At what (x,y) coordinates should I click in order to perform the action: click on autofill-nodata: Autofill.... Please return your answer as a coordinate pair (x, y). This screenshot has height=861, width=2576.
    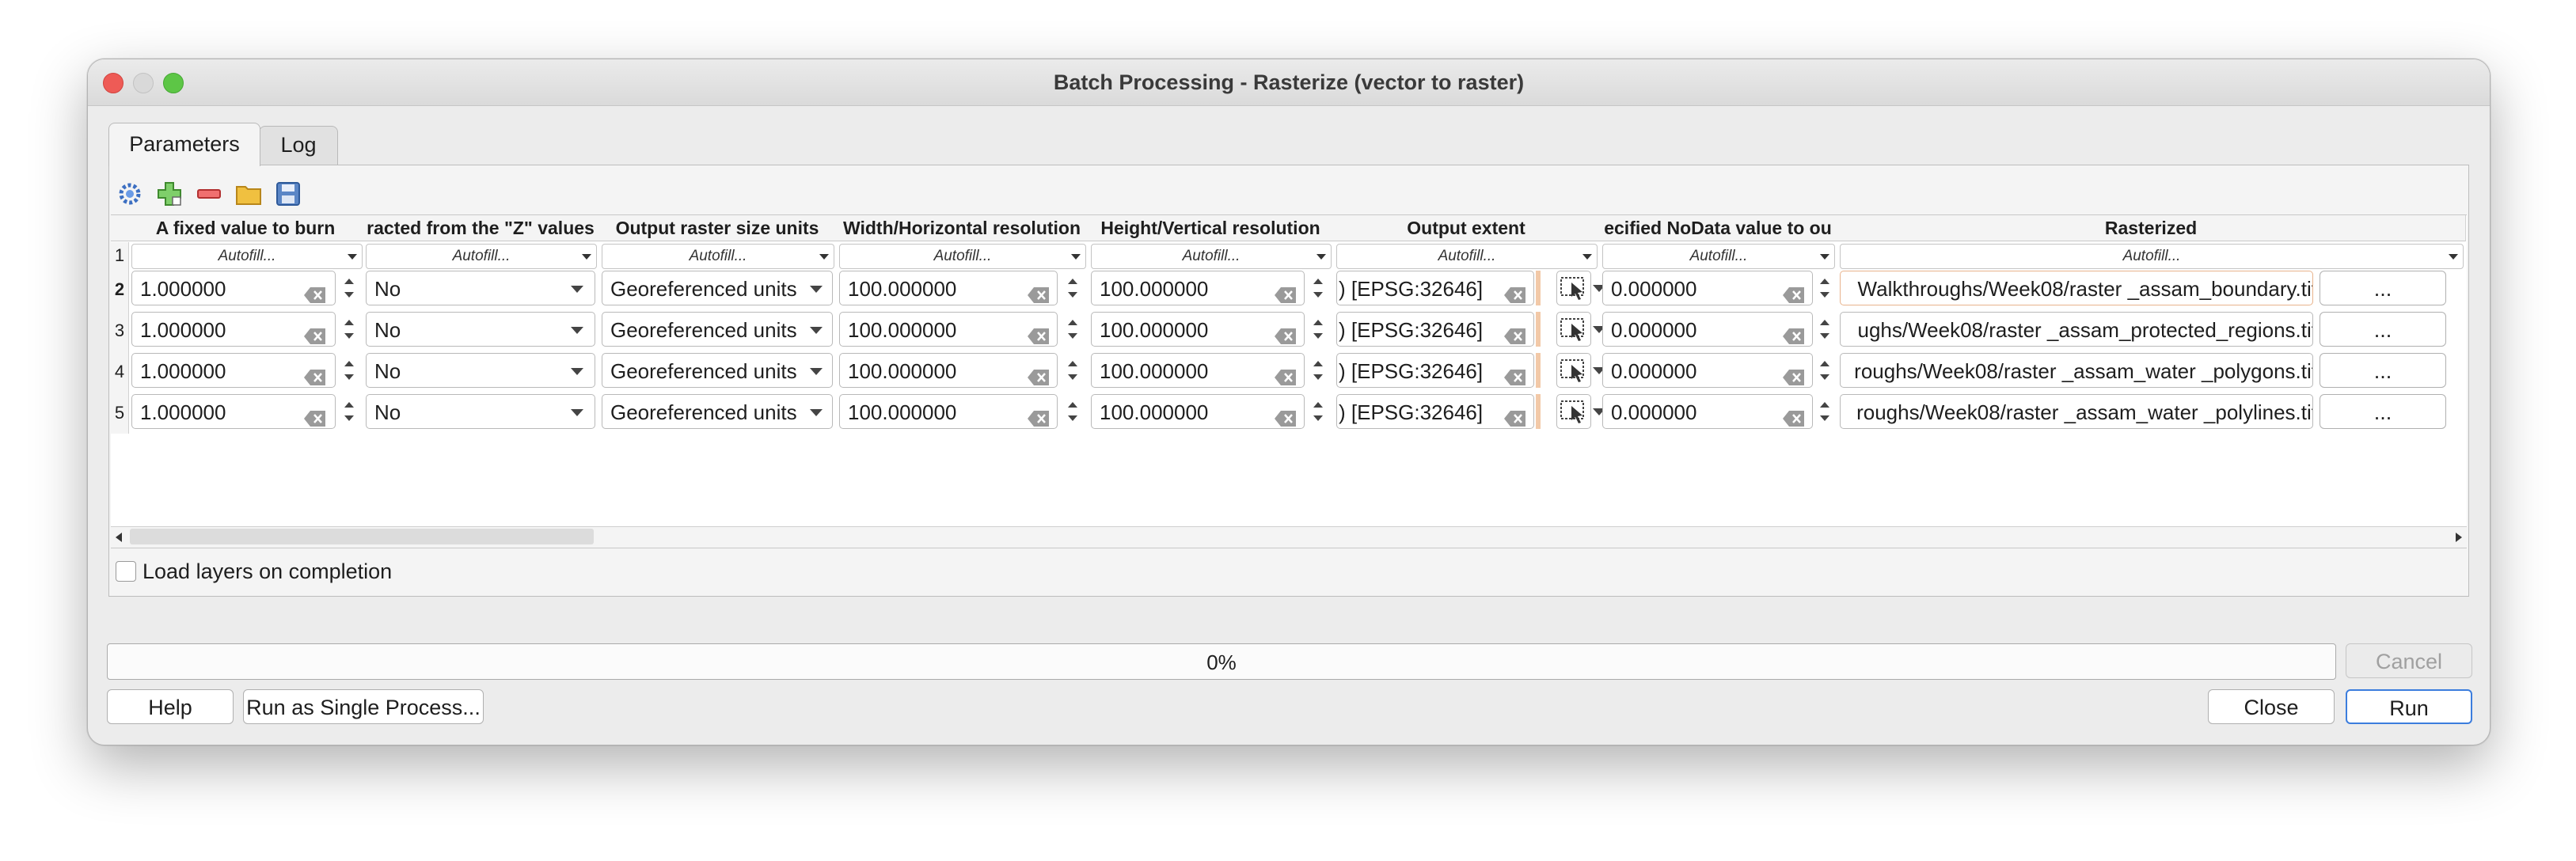
    Looking at the image, I should click on (1719, 256).